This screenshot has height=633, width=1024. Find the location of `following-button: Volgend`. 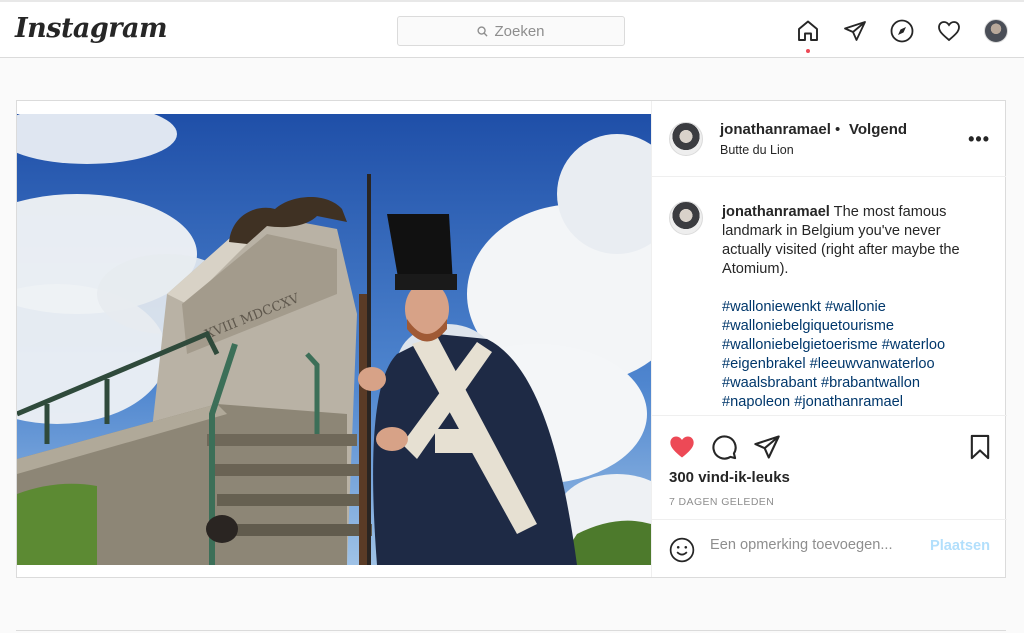

following-button: Volgend is located at coordinates (878, 129).